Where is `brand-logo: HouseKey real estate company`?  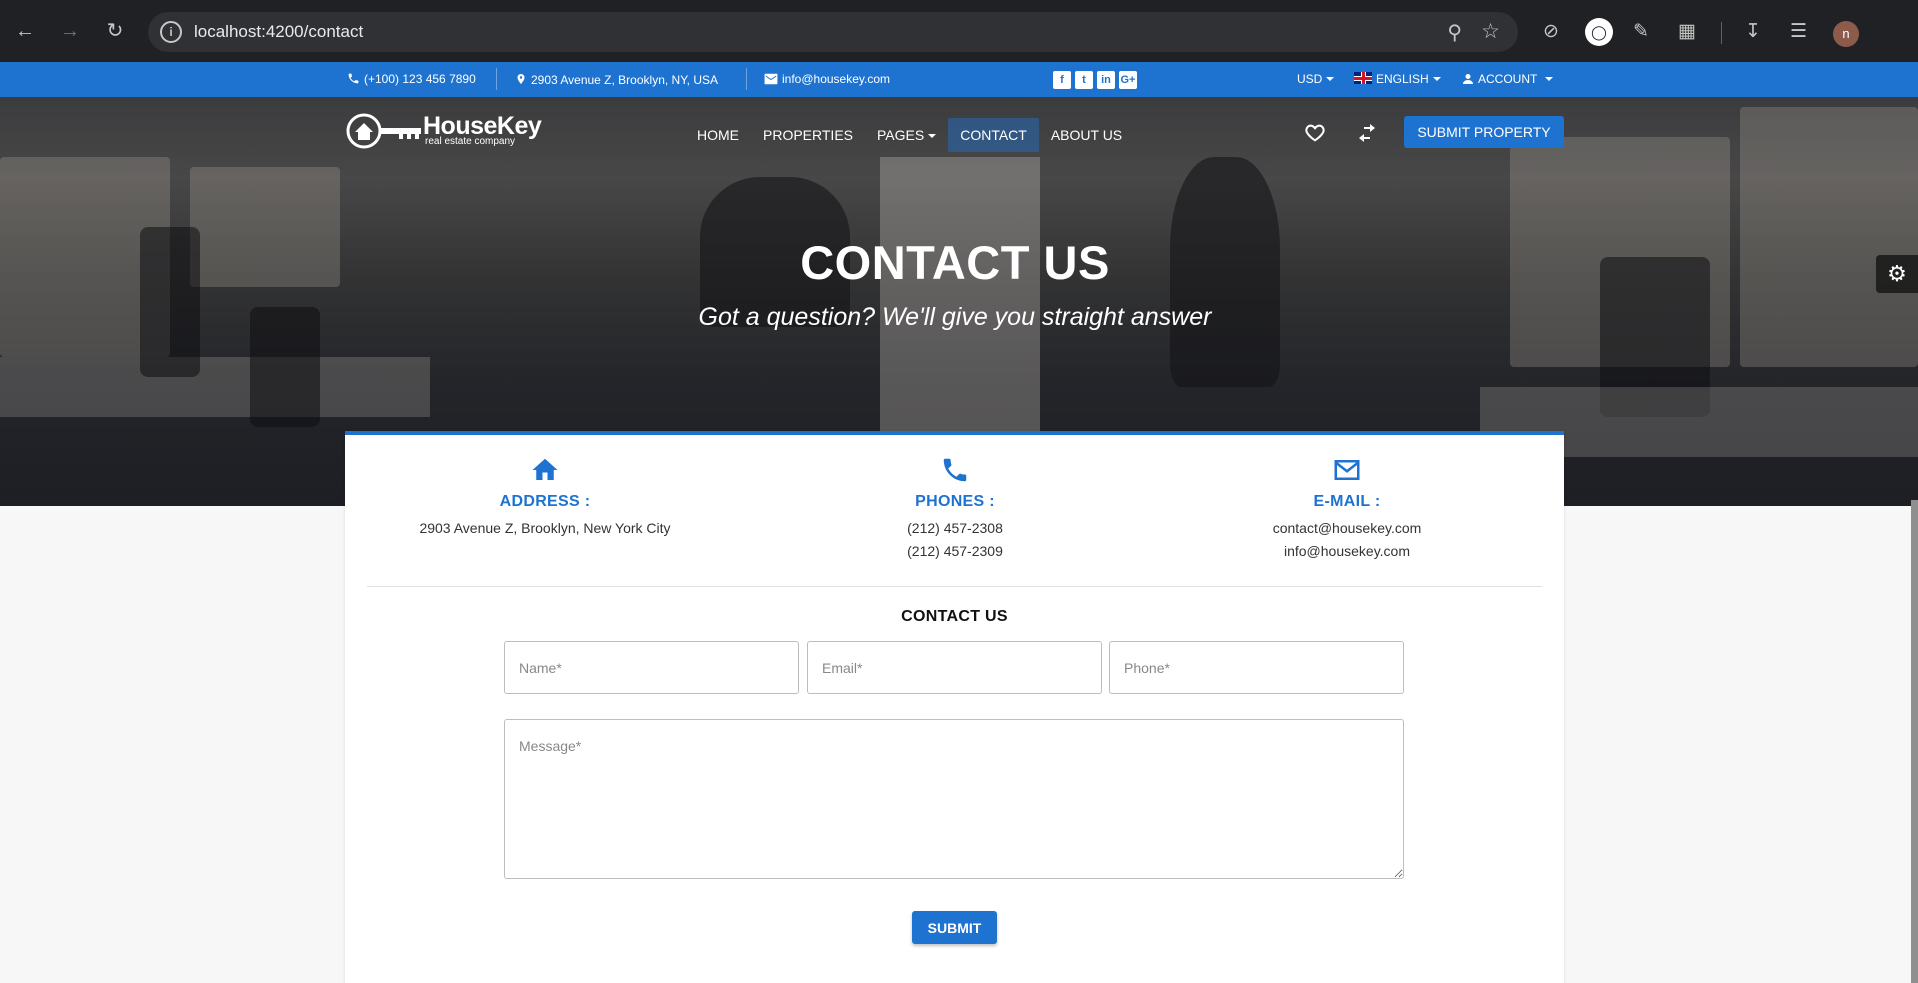 brand-logo: HouseKey real estate company is located at coordinates (443, 131).